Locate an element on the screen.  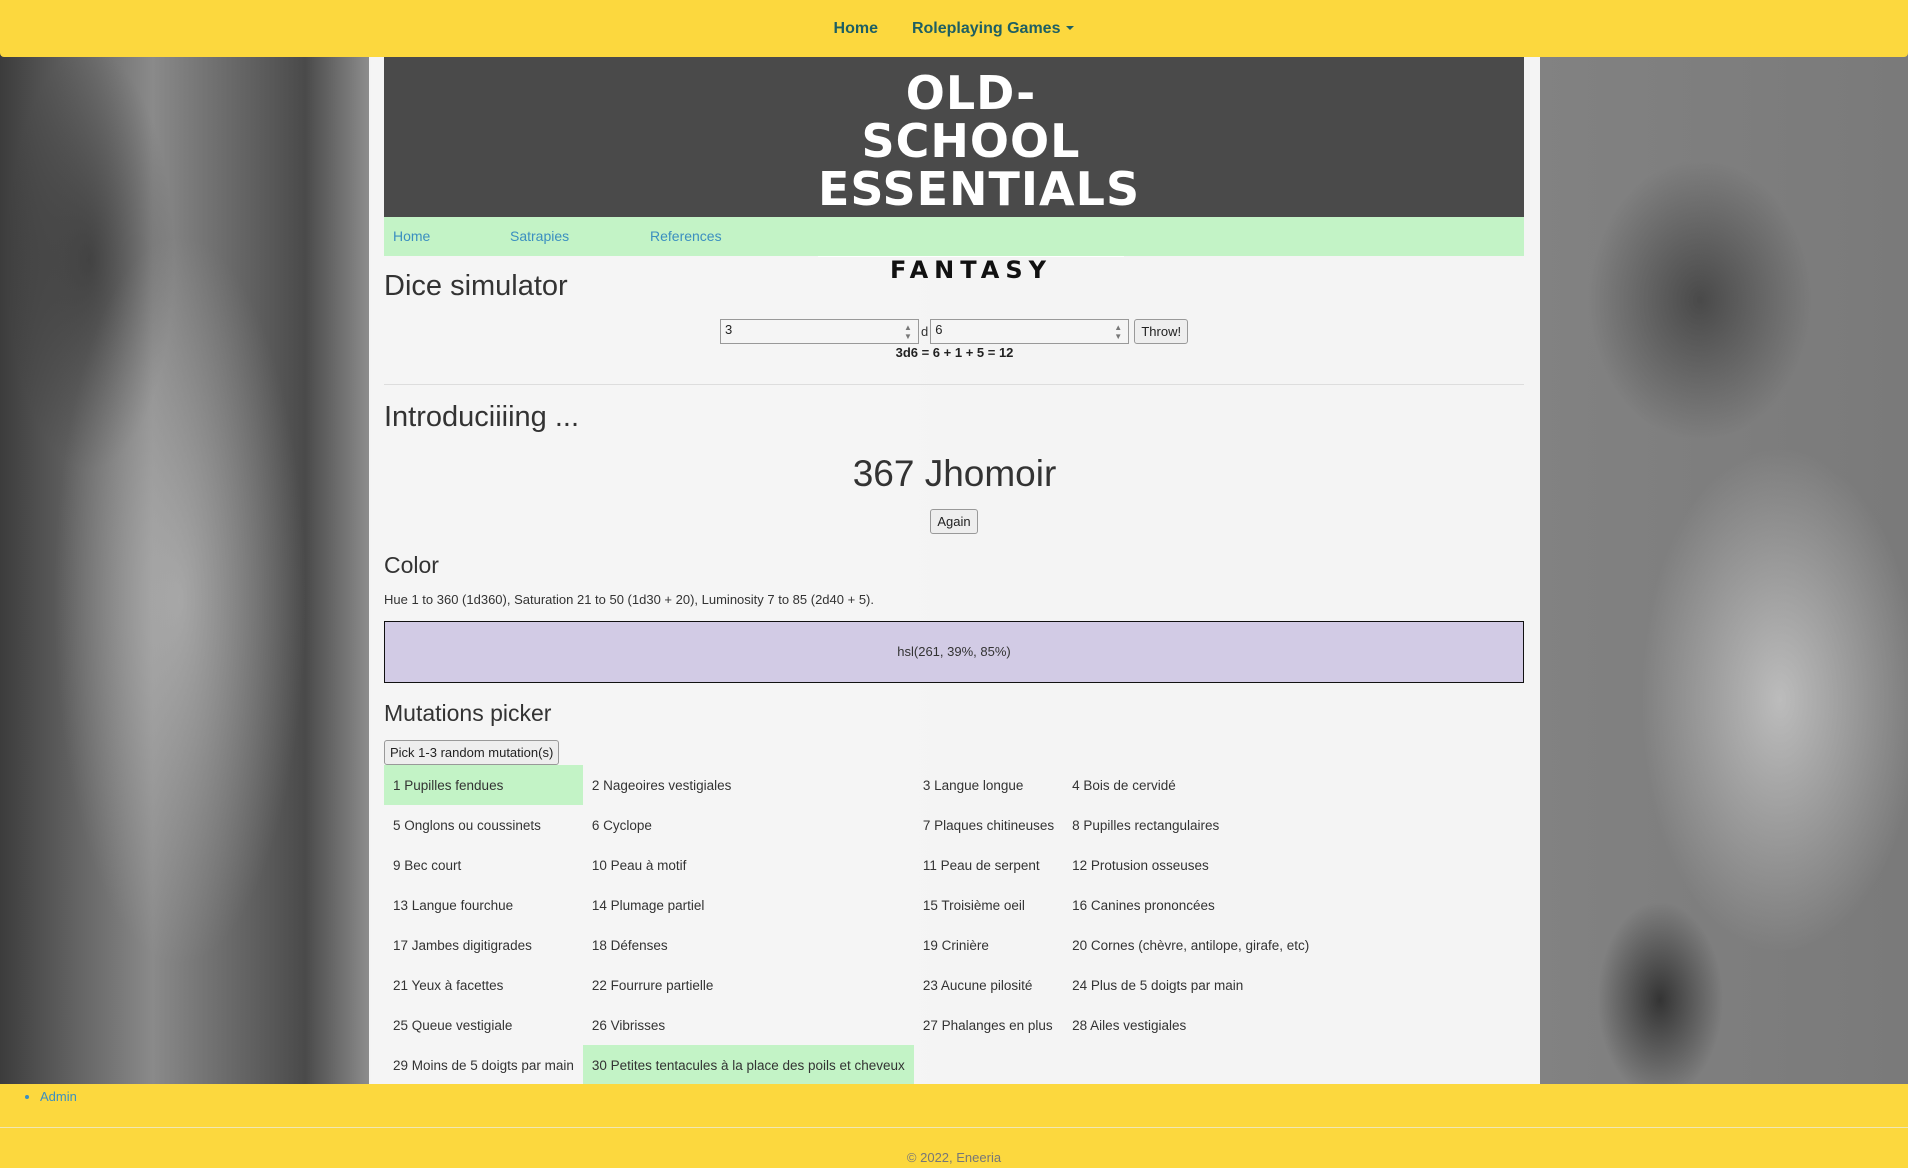
subnav-home-link: Home is located at coordinates (411, 236).